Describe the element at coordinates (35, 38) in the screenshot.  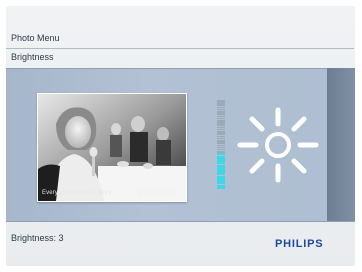
I see `breadcrumb: Photo Menu` at that location.